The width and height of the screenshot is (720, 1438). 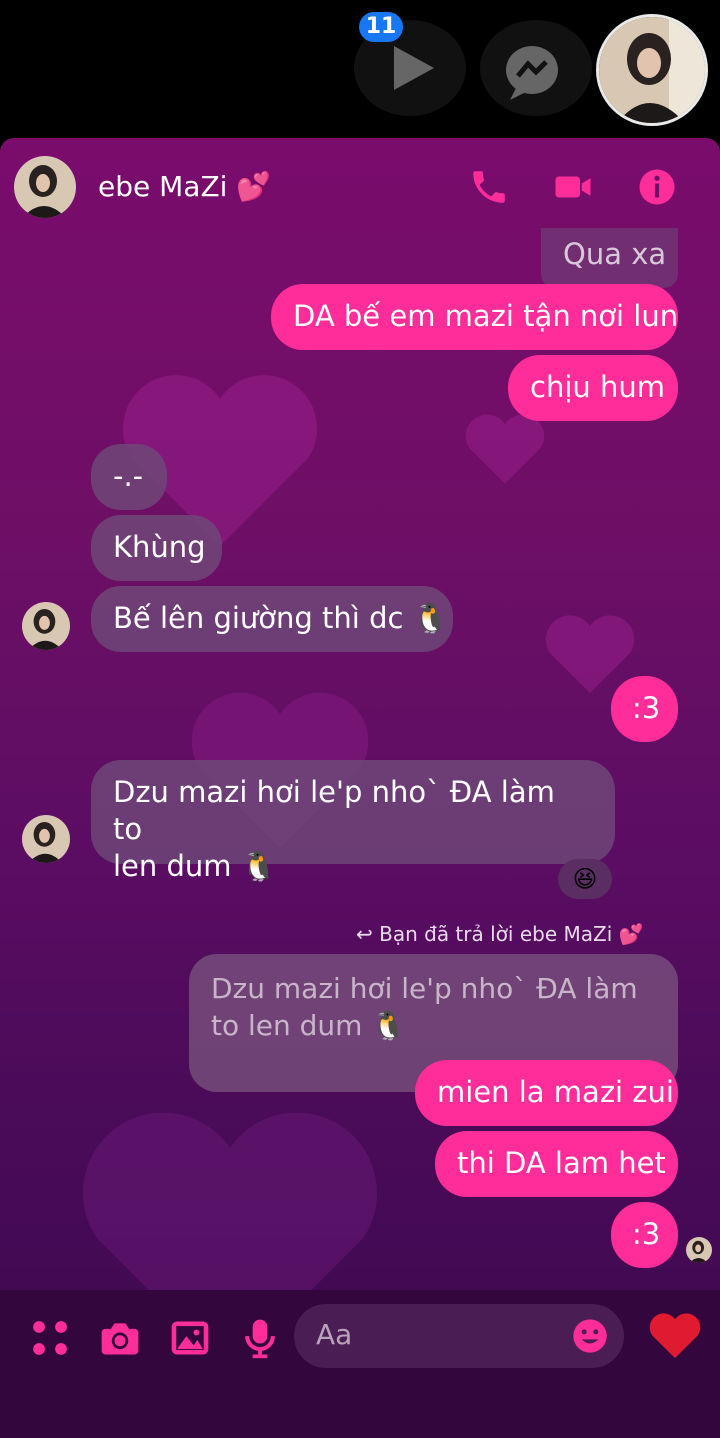 What do you see at coordinates (657, 187) in the screenshot?
I see `info-icon` at bounding box center [657, 187].